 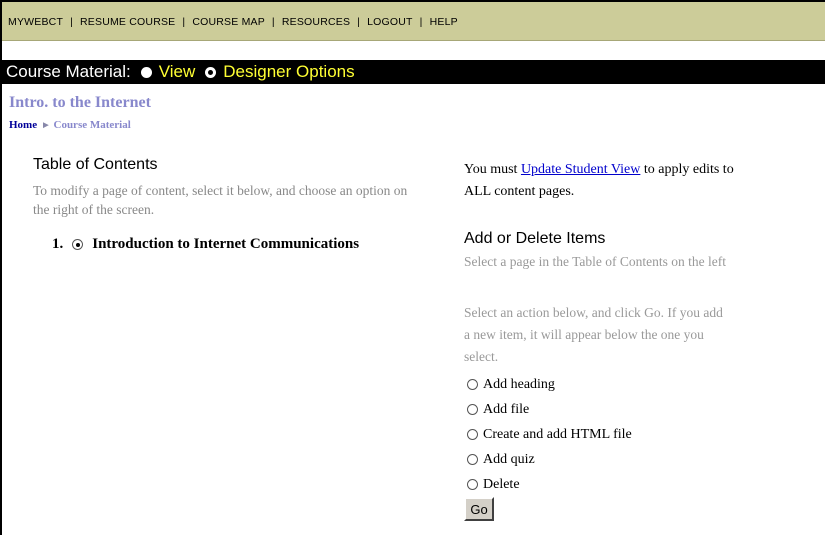 I want to click on breadcrumb-current: Course Material, so click(x=92, y=125).